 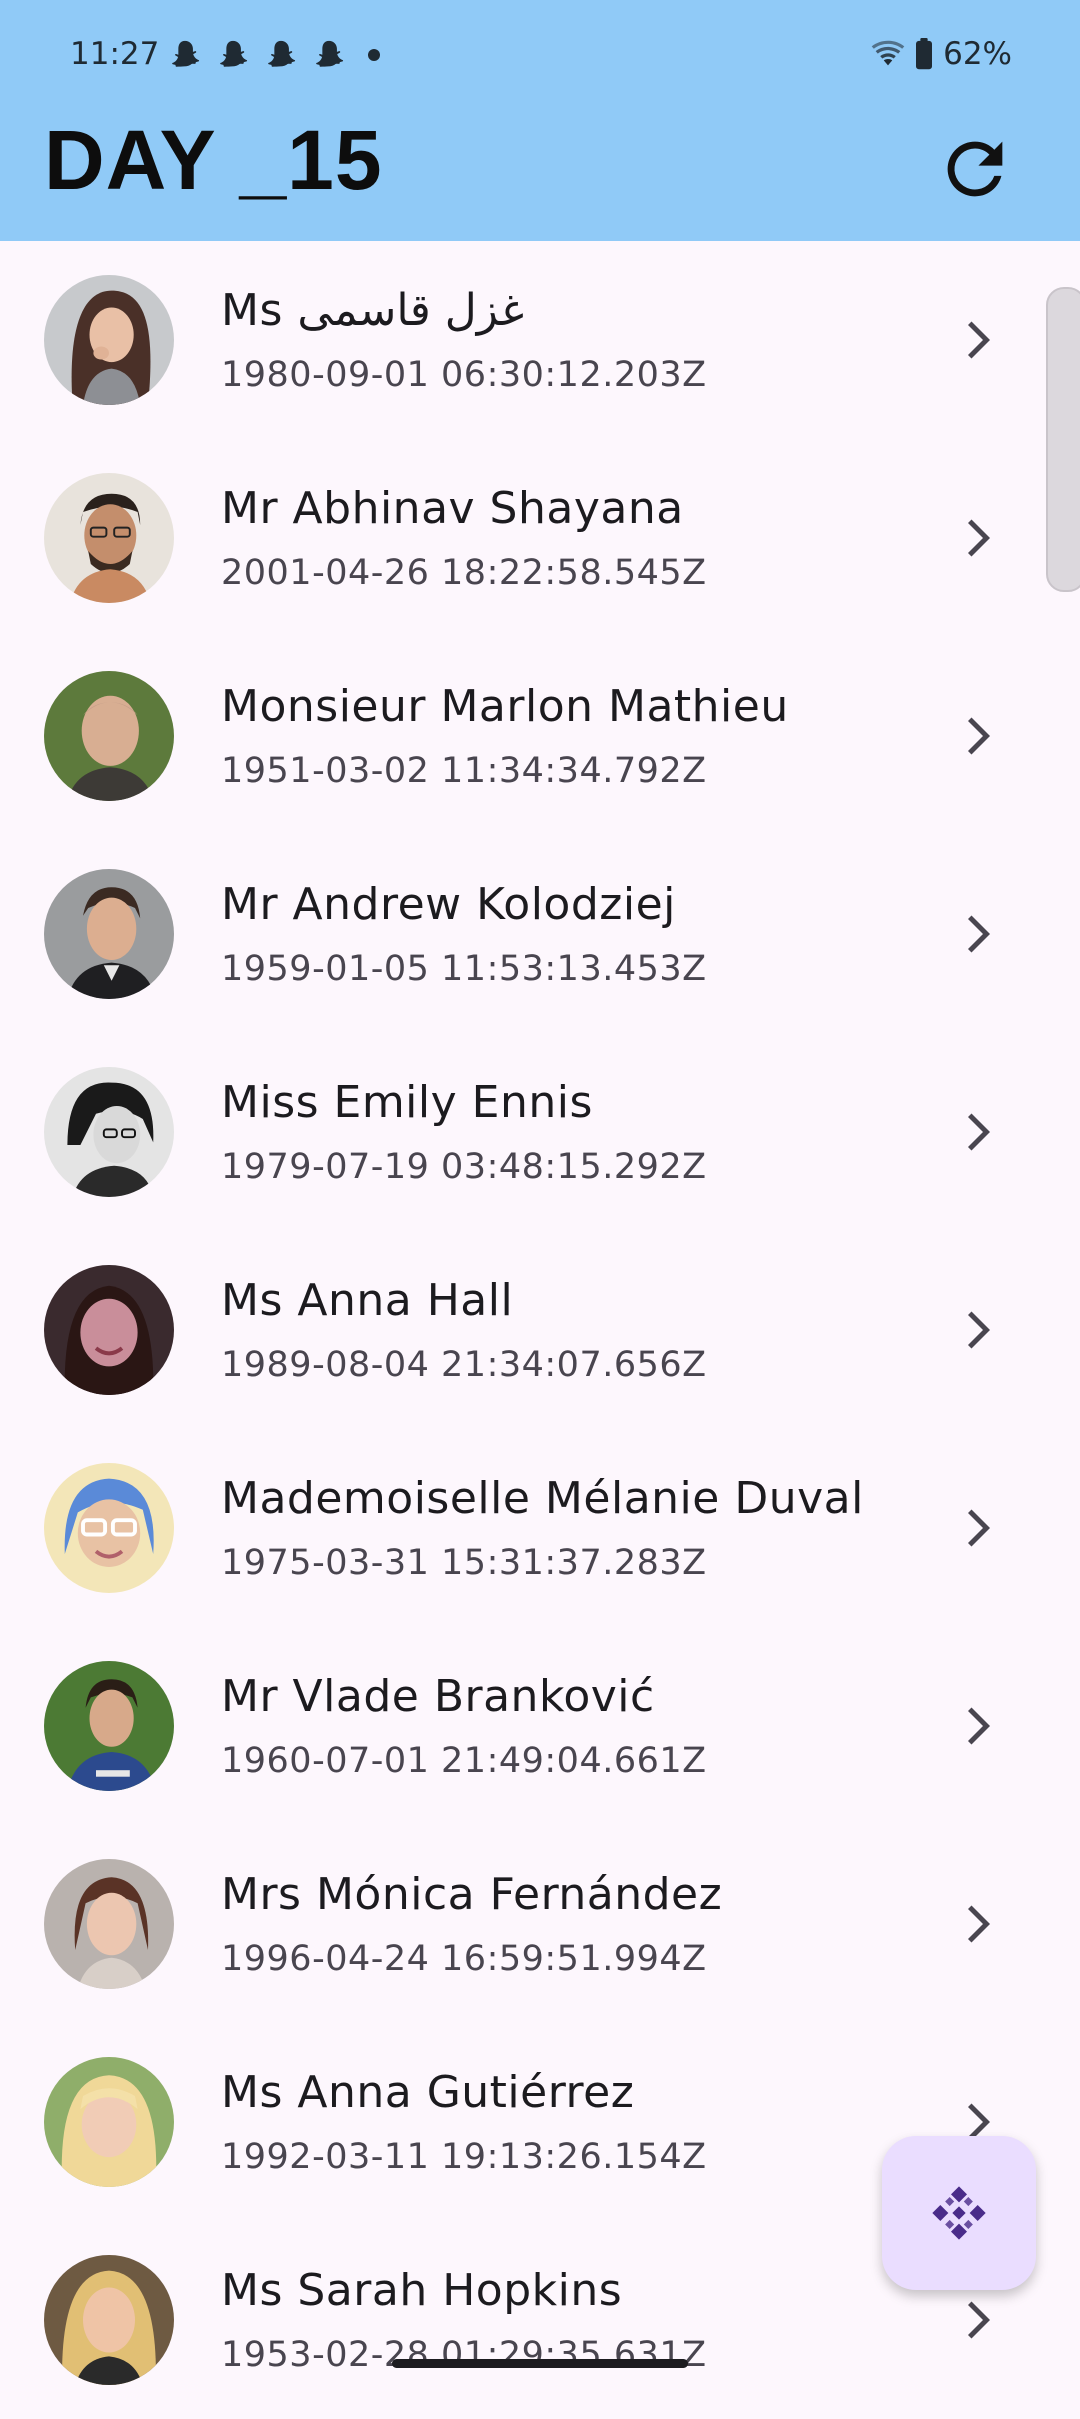 I want to click on user-date: 1989-08-04 21:34:07.656Z, so click(x=464, y=1365).